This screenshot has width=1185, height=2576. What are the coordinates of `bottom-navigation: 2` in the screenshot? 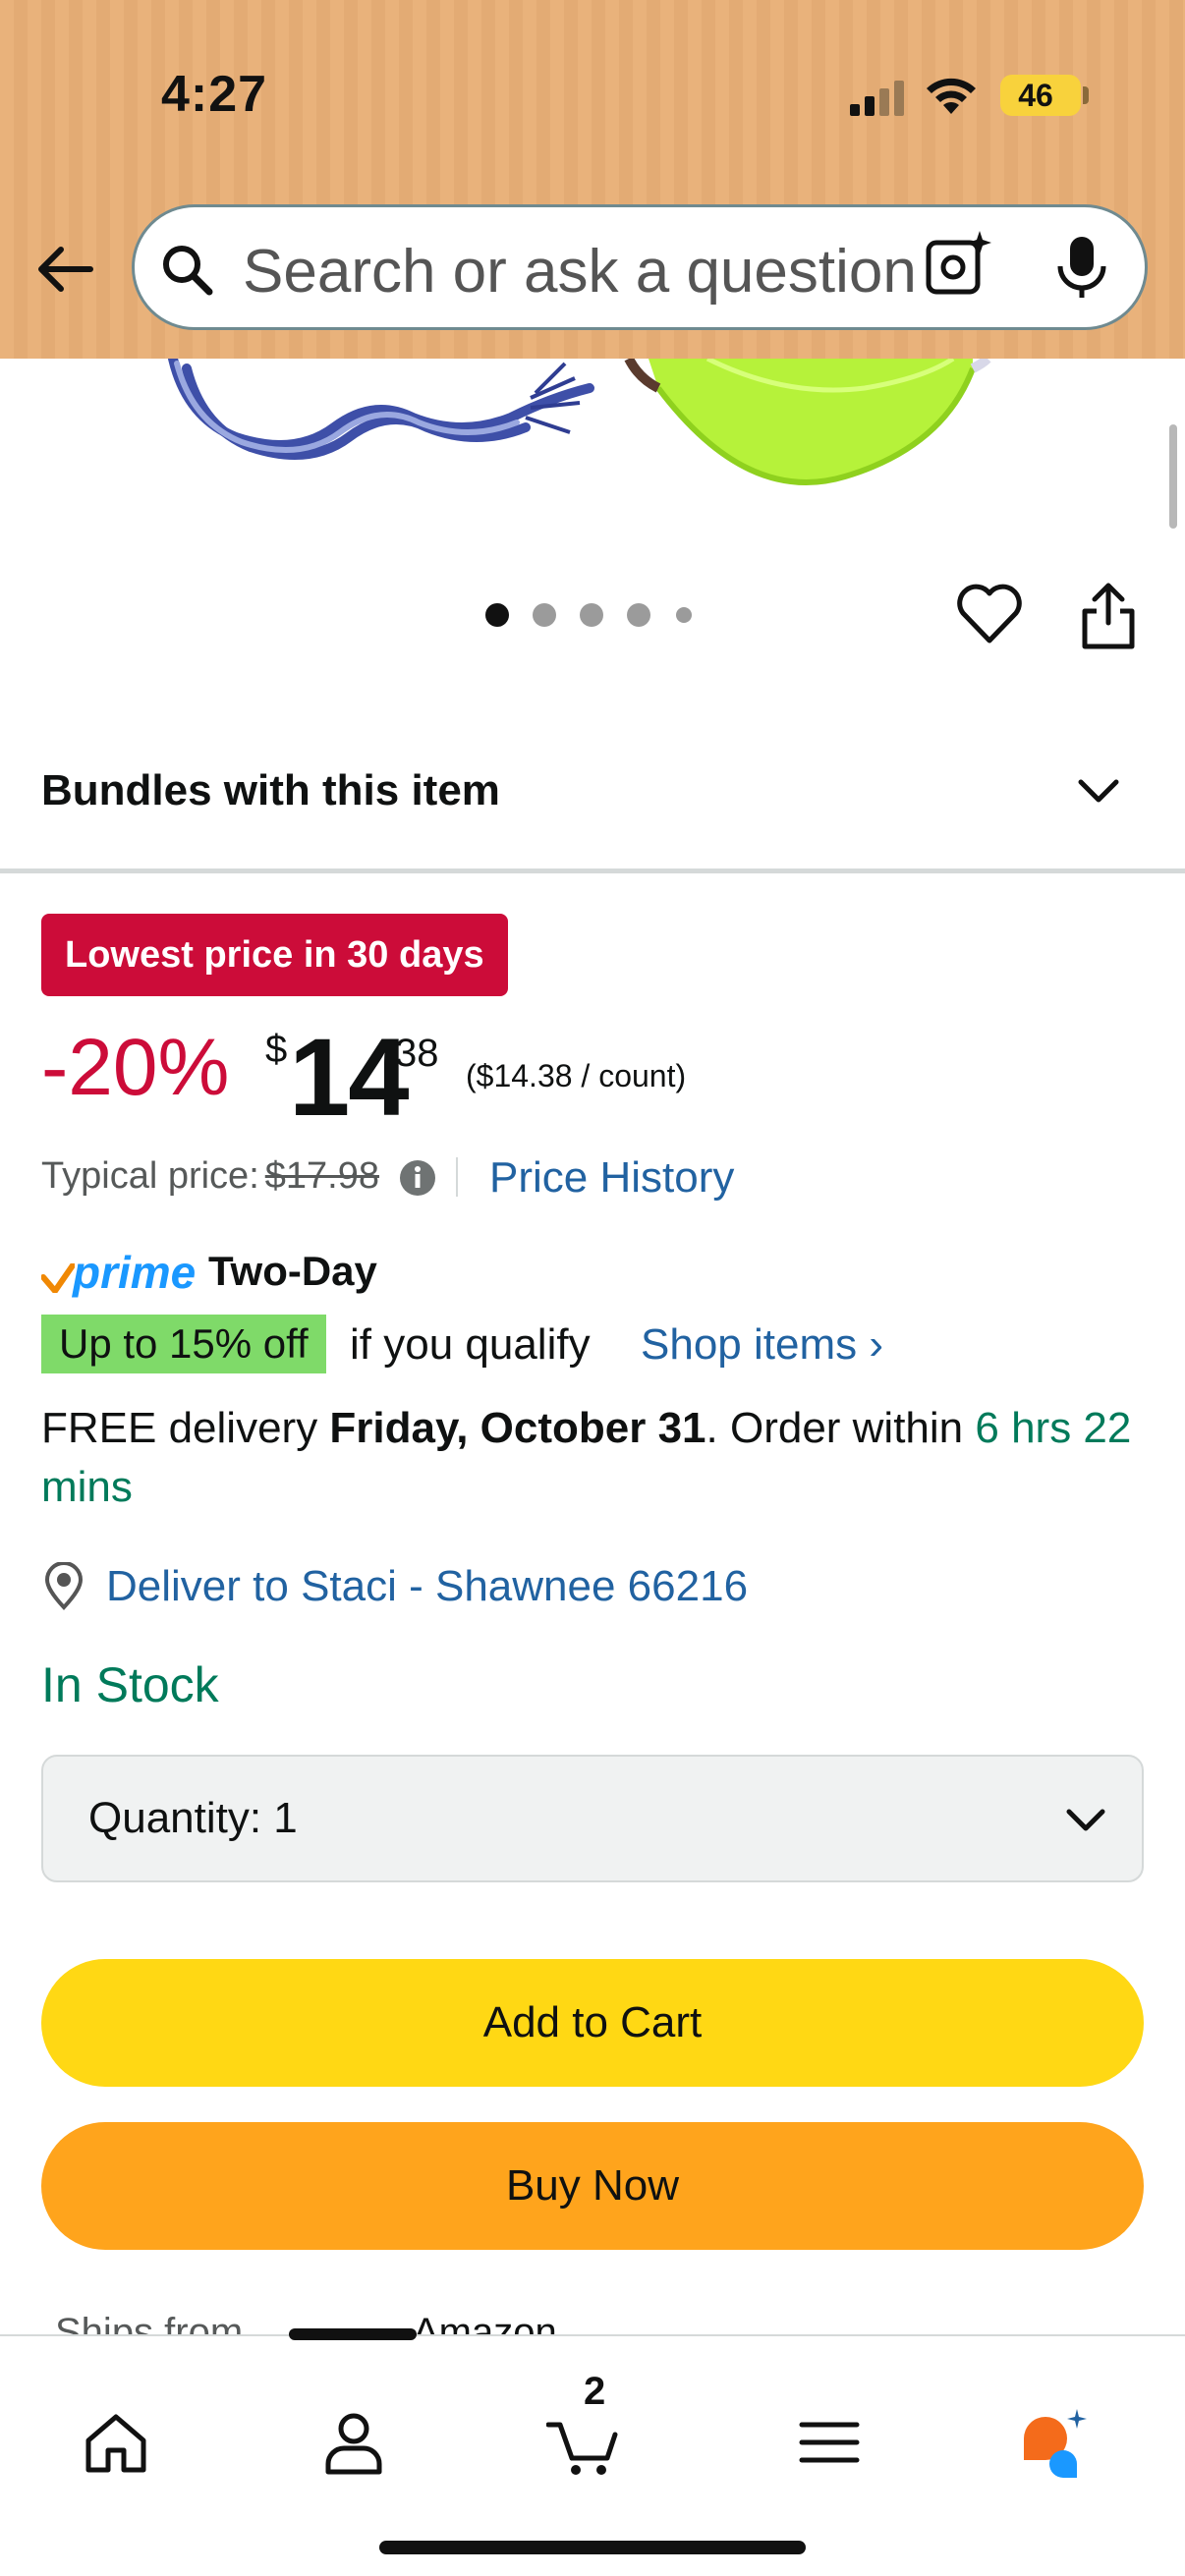 It's located at (592, 2452).